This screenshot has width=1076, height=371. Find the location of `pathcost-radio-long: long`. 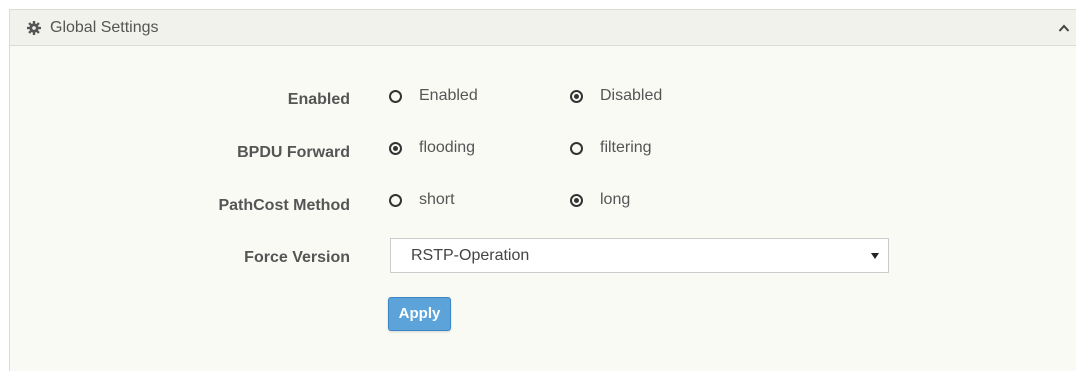

pathcost-radio-long: long is located at coordinates (600, 200).